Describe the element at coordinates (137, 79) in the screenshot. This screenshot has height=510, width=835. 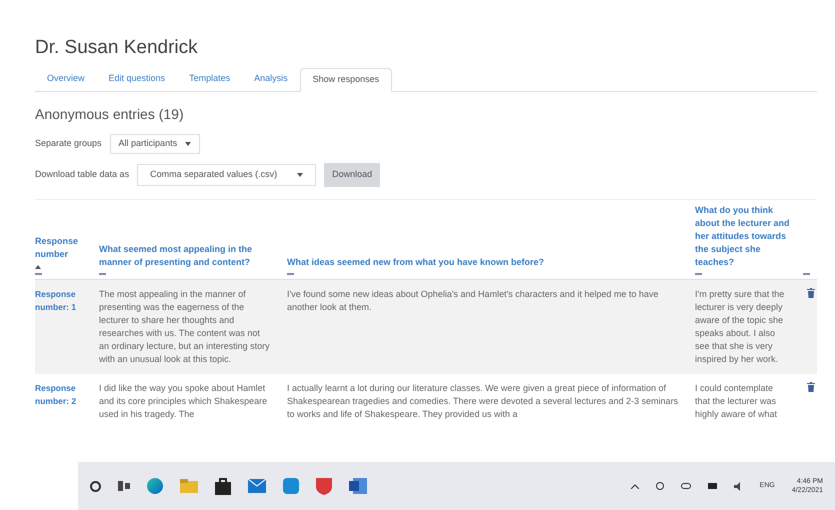
I see `tab: Edit questions` at that location.